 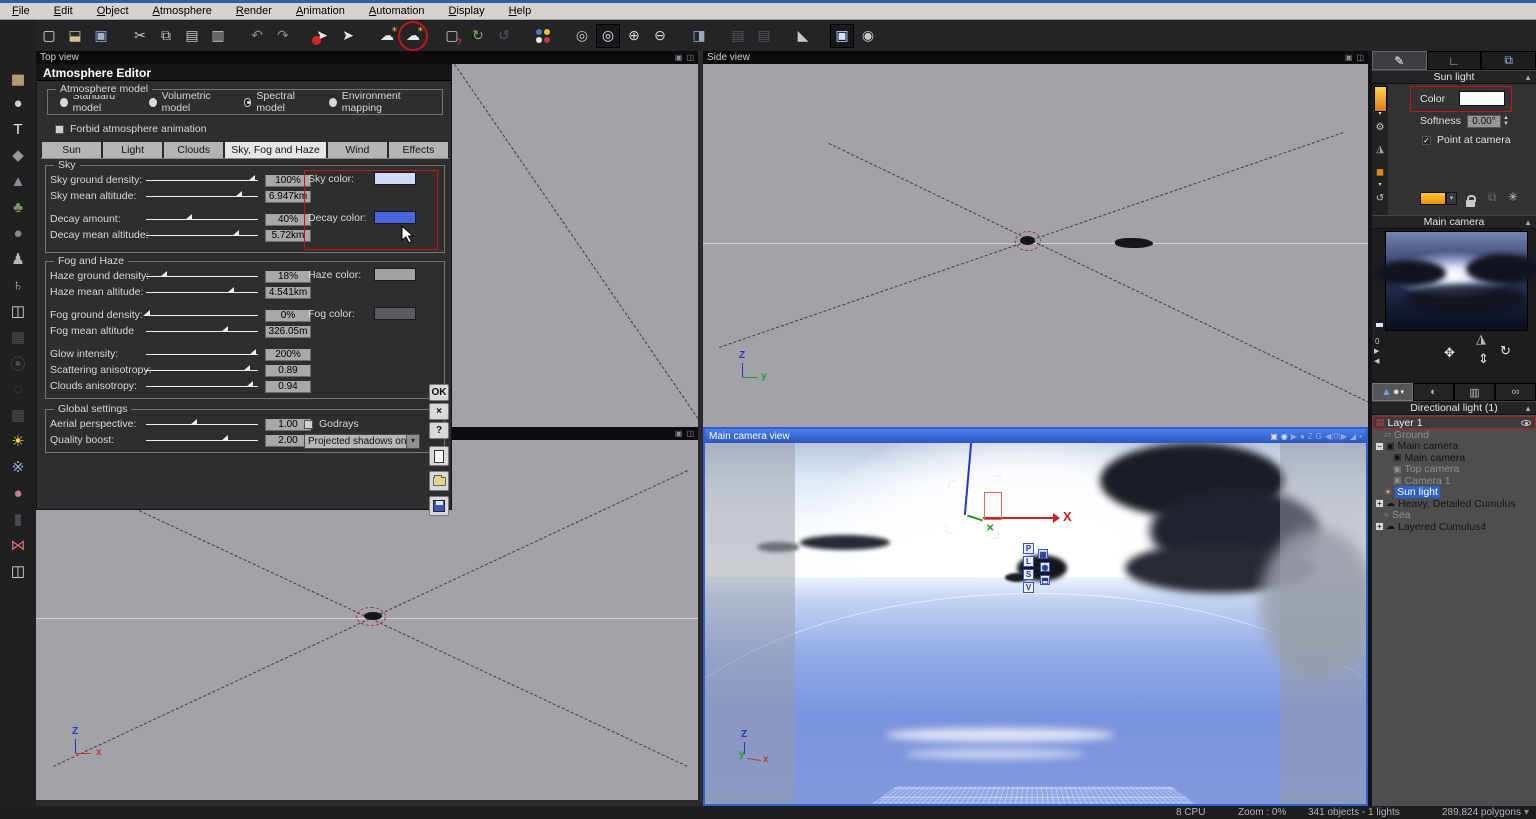 What do you see at coordinates (21, 11) in the screenshot?
I see `menu-file: File` at bounding box center [21, 11].